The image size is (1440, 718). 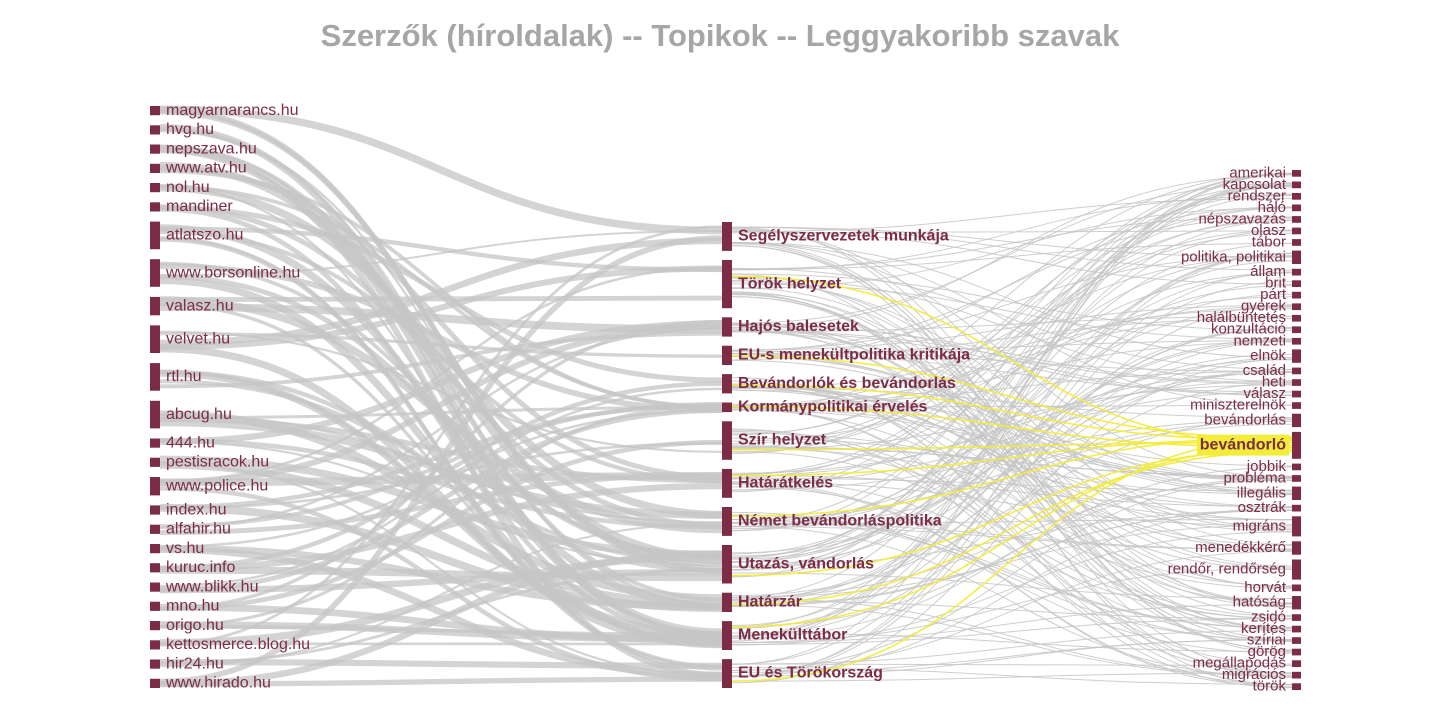 I want to click on topic-node-hataratkeles, so click(x=727, y=483).